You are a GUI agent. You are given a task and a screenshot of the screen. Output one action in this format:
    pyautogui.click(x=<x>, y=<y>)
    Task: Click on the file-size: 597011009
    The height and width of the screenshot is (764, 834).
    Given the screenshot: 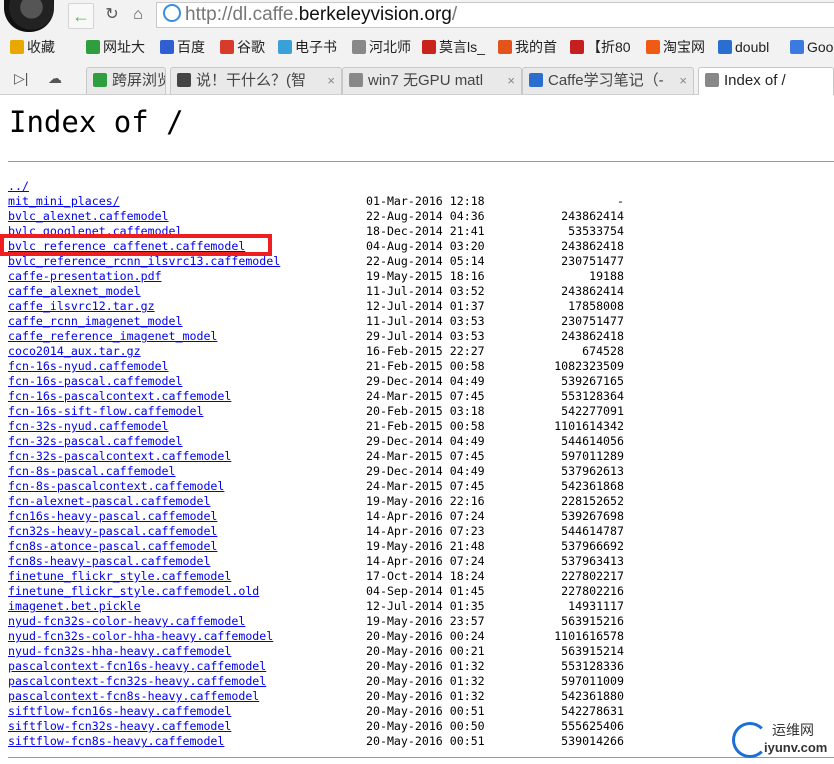 What is the action you would take?
    pyautogui.click(x=592, y=681)
    